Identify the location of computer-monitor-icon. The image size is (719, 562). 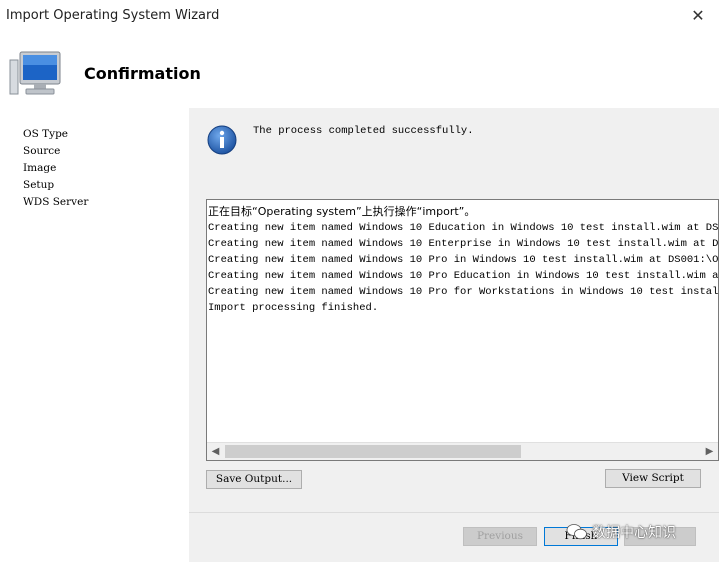
(35, 73).